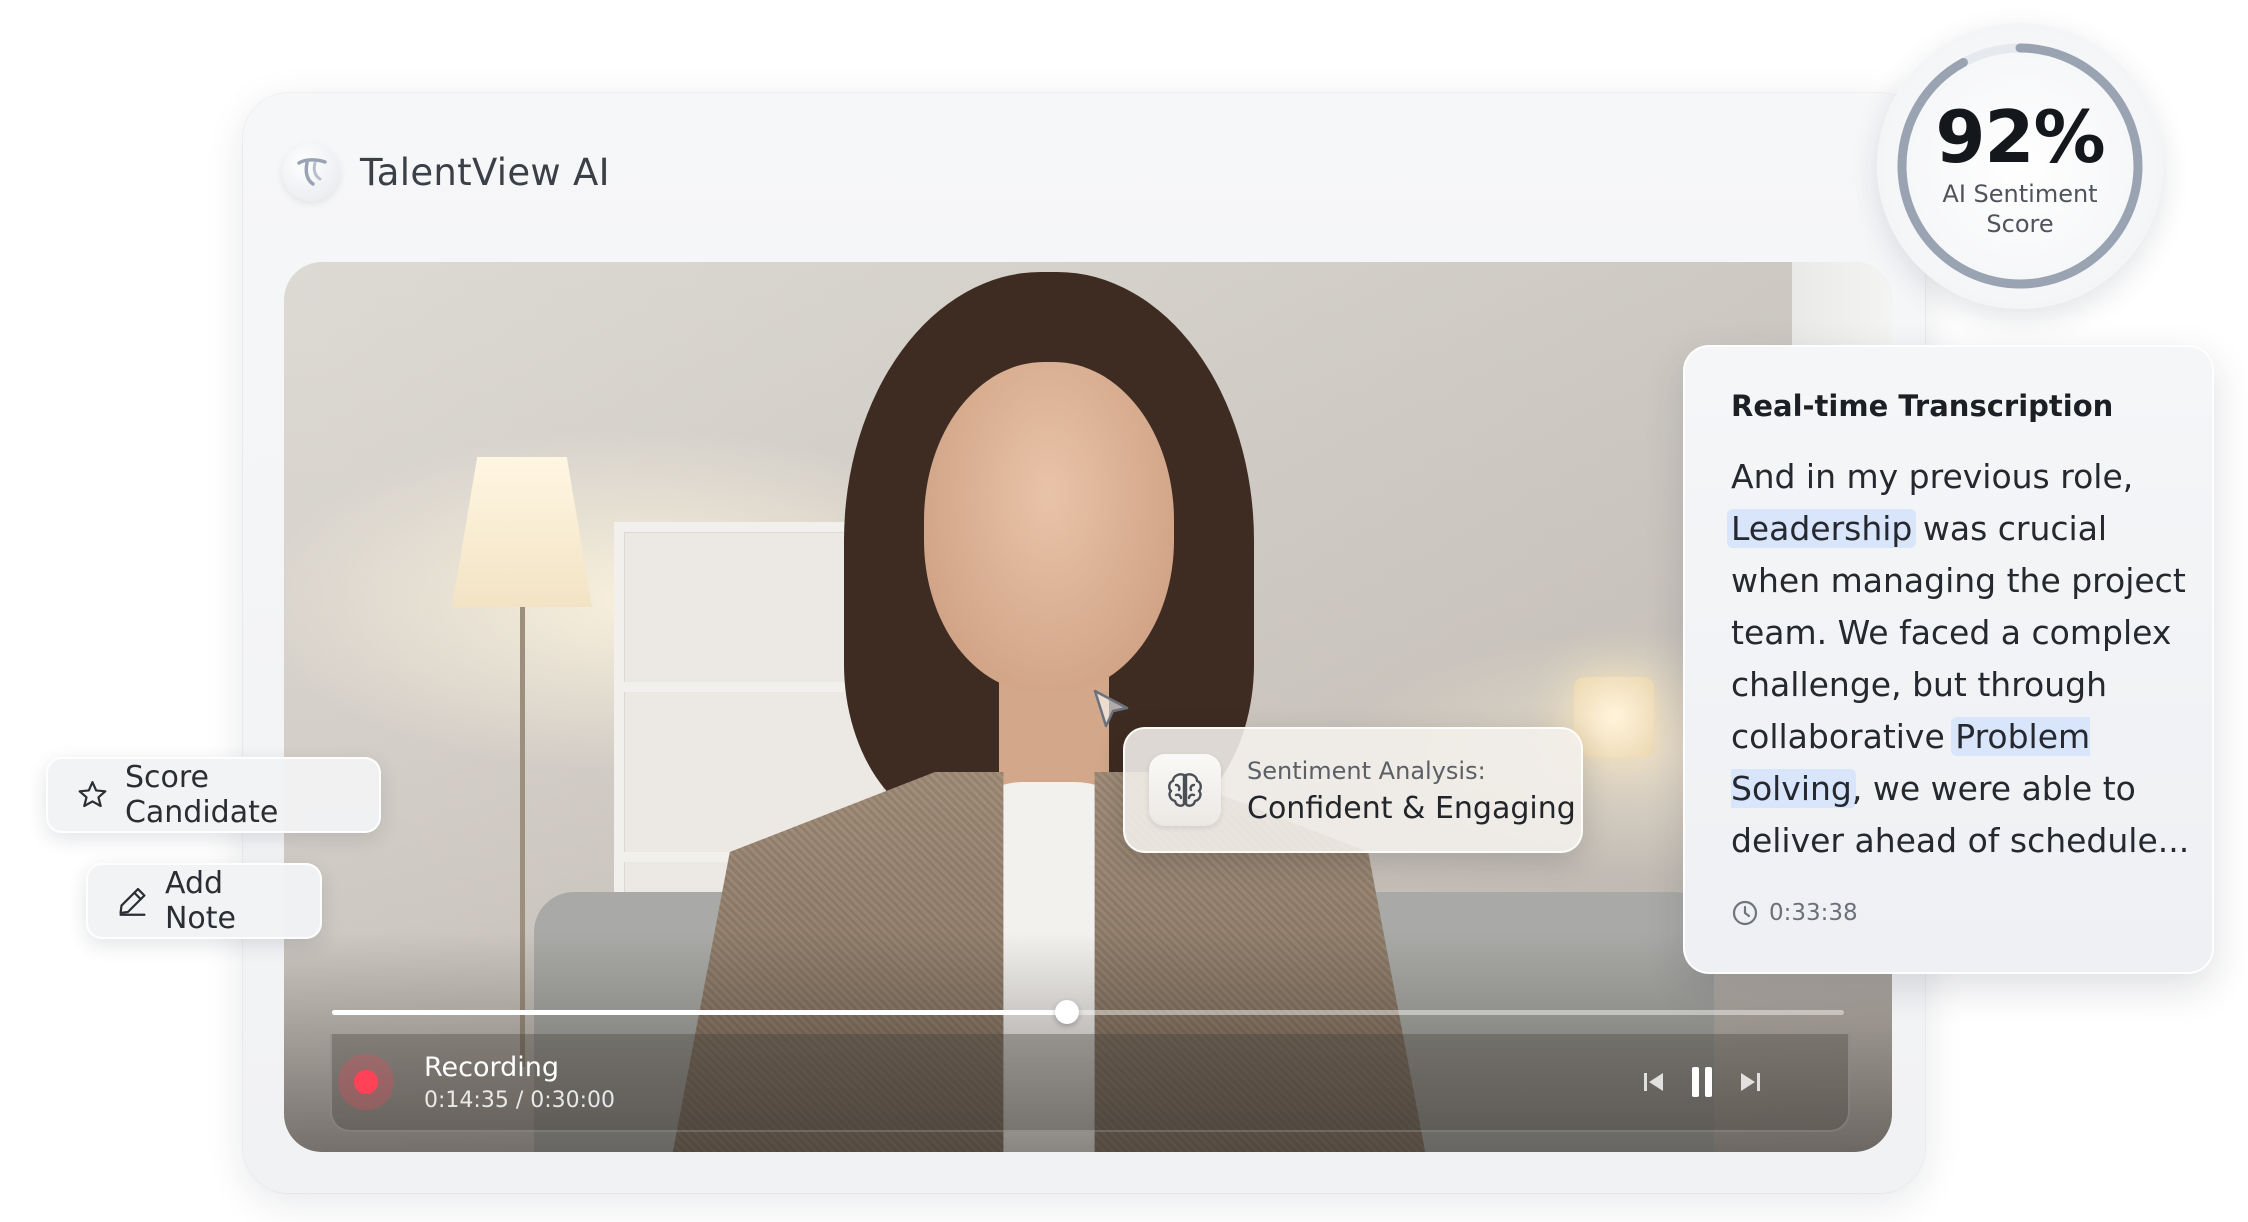  What do you see at coordinates (1090, 1083) in the screenshot?
I see `control-bar: Recording 0:14:35 / 0:30:00` at bounding box center [1090, 1083].